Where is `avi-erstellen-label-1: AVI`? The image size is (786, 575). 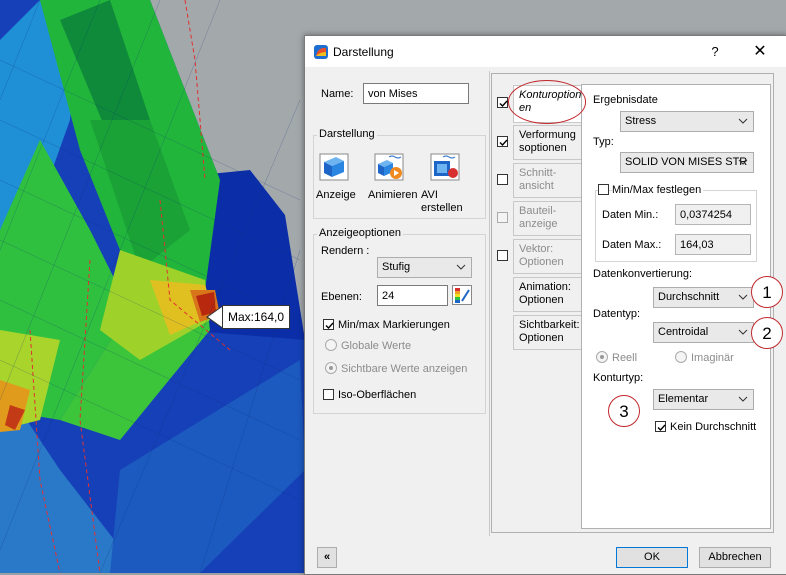
avi-erstellen-label-1: AVI is located at coordinates (429, 195).